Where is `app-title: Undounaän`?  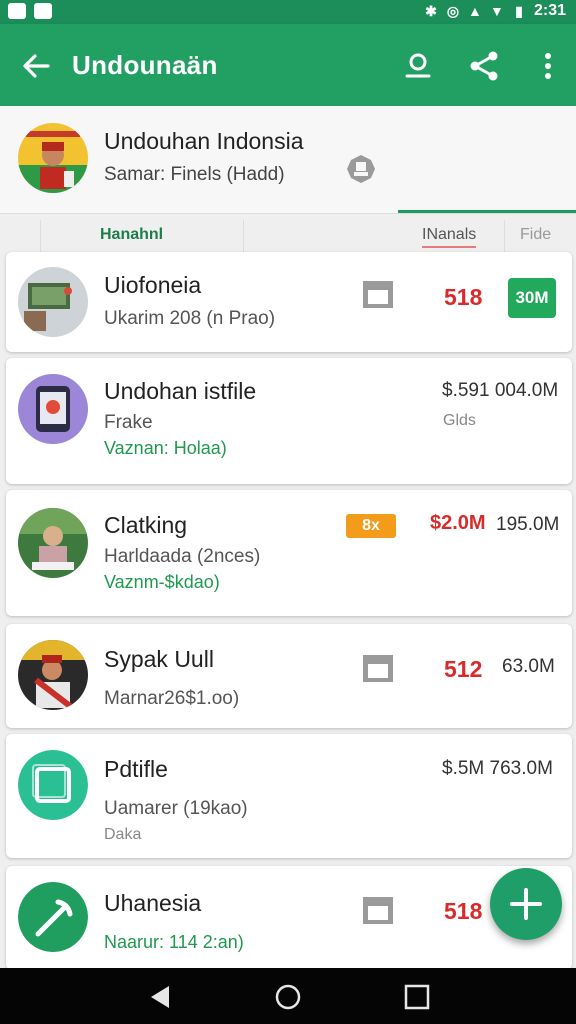
app-title: Undounaän is located at coordinates (145, 65).